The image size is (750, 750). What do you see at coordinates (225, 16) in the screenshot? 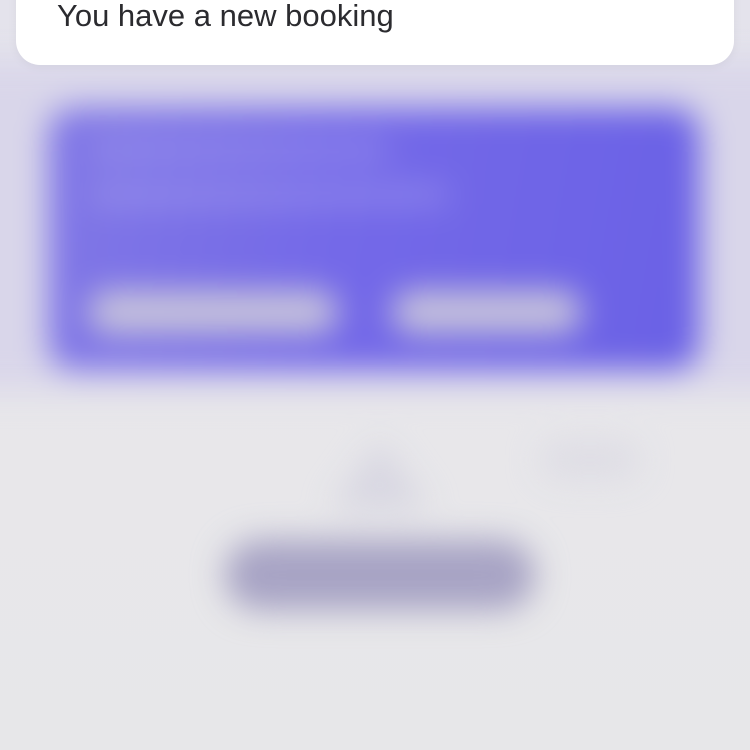
I see `notification-message: You have a new booking` at bounding box center [225, 16].